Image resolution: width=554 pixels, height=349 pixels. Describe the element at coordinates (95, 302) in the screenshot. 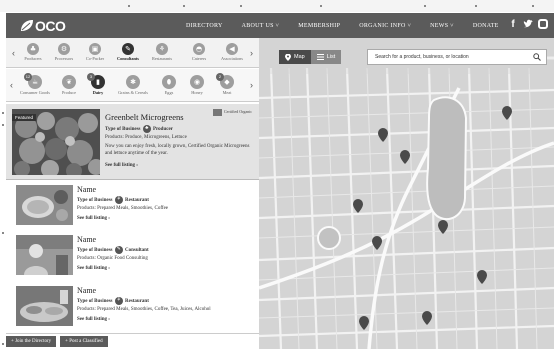

I see `type-label: Type of Business` at that location.